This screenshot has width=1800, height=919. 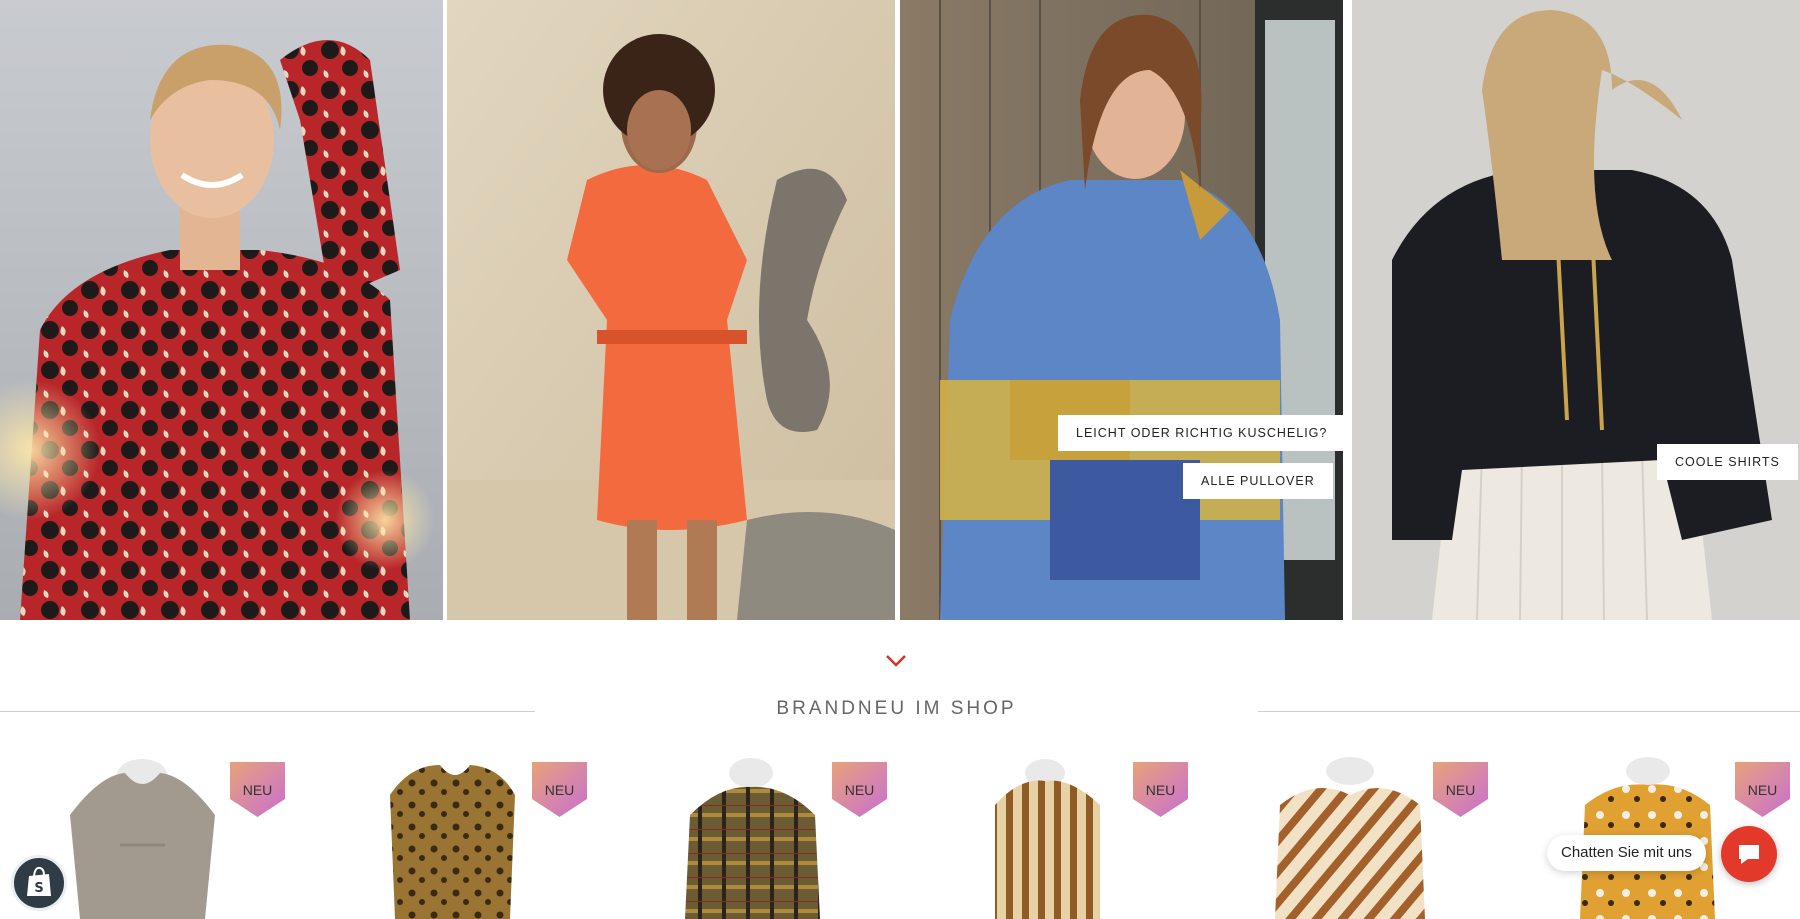 I want to click on section-divider-right, so click(x=1529, y=711).